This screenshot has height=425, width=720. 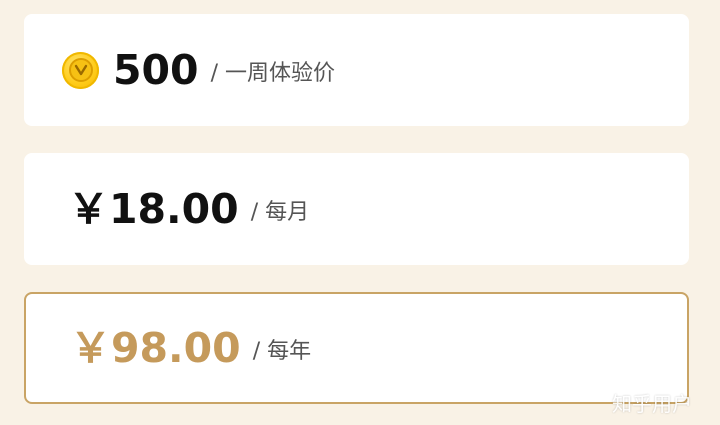 What do you see at coordinates (80, 70) in the screenshot?
I see `coin-icon` at bounding box center [80, 70].